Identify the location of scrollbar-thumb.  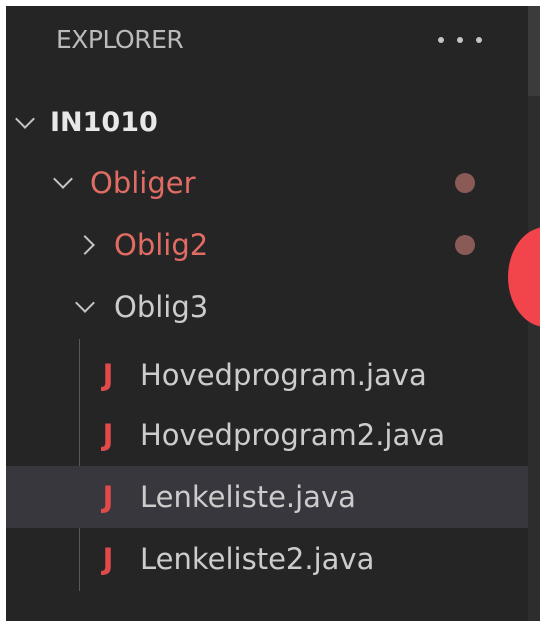
(534, 51).